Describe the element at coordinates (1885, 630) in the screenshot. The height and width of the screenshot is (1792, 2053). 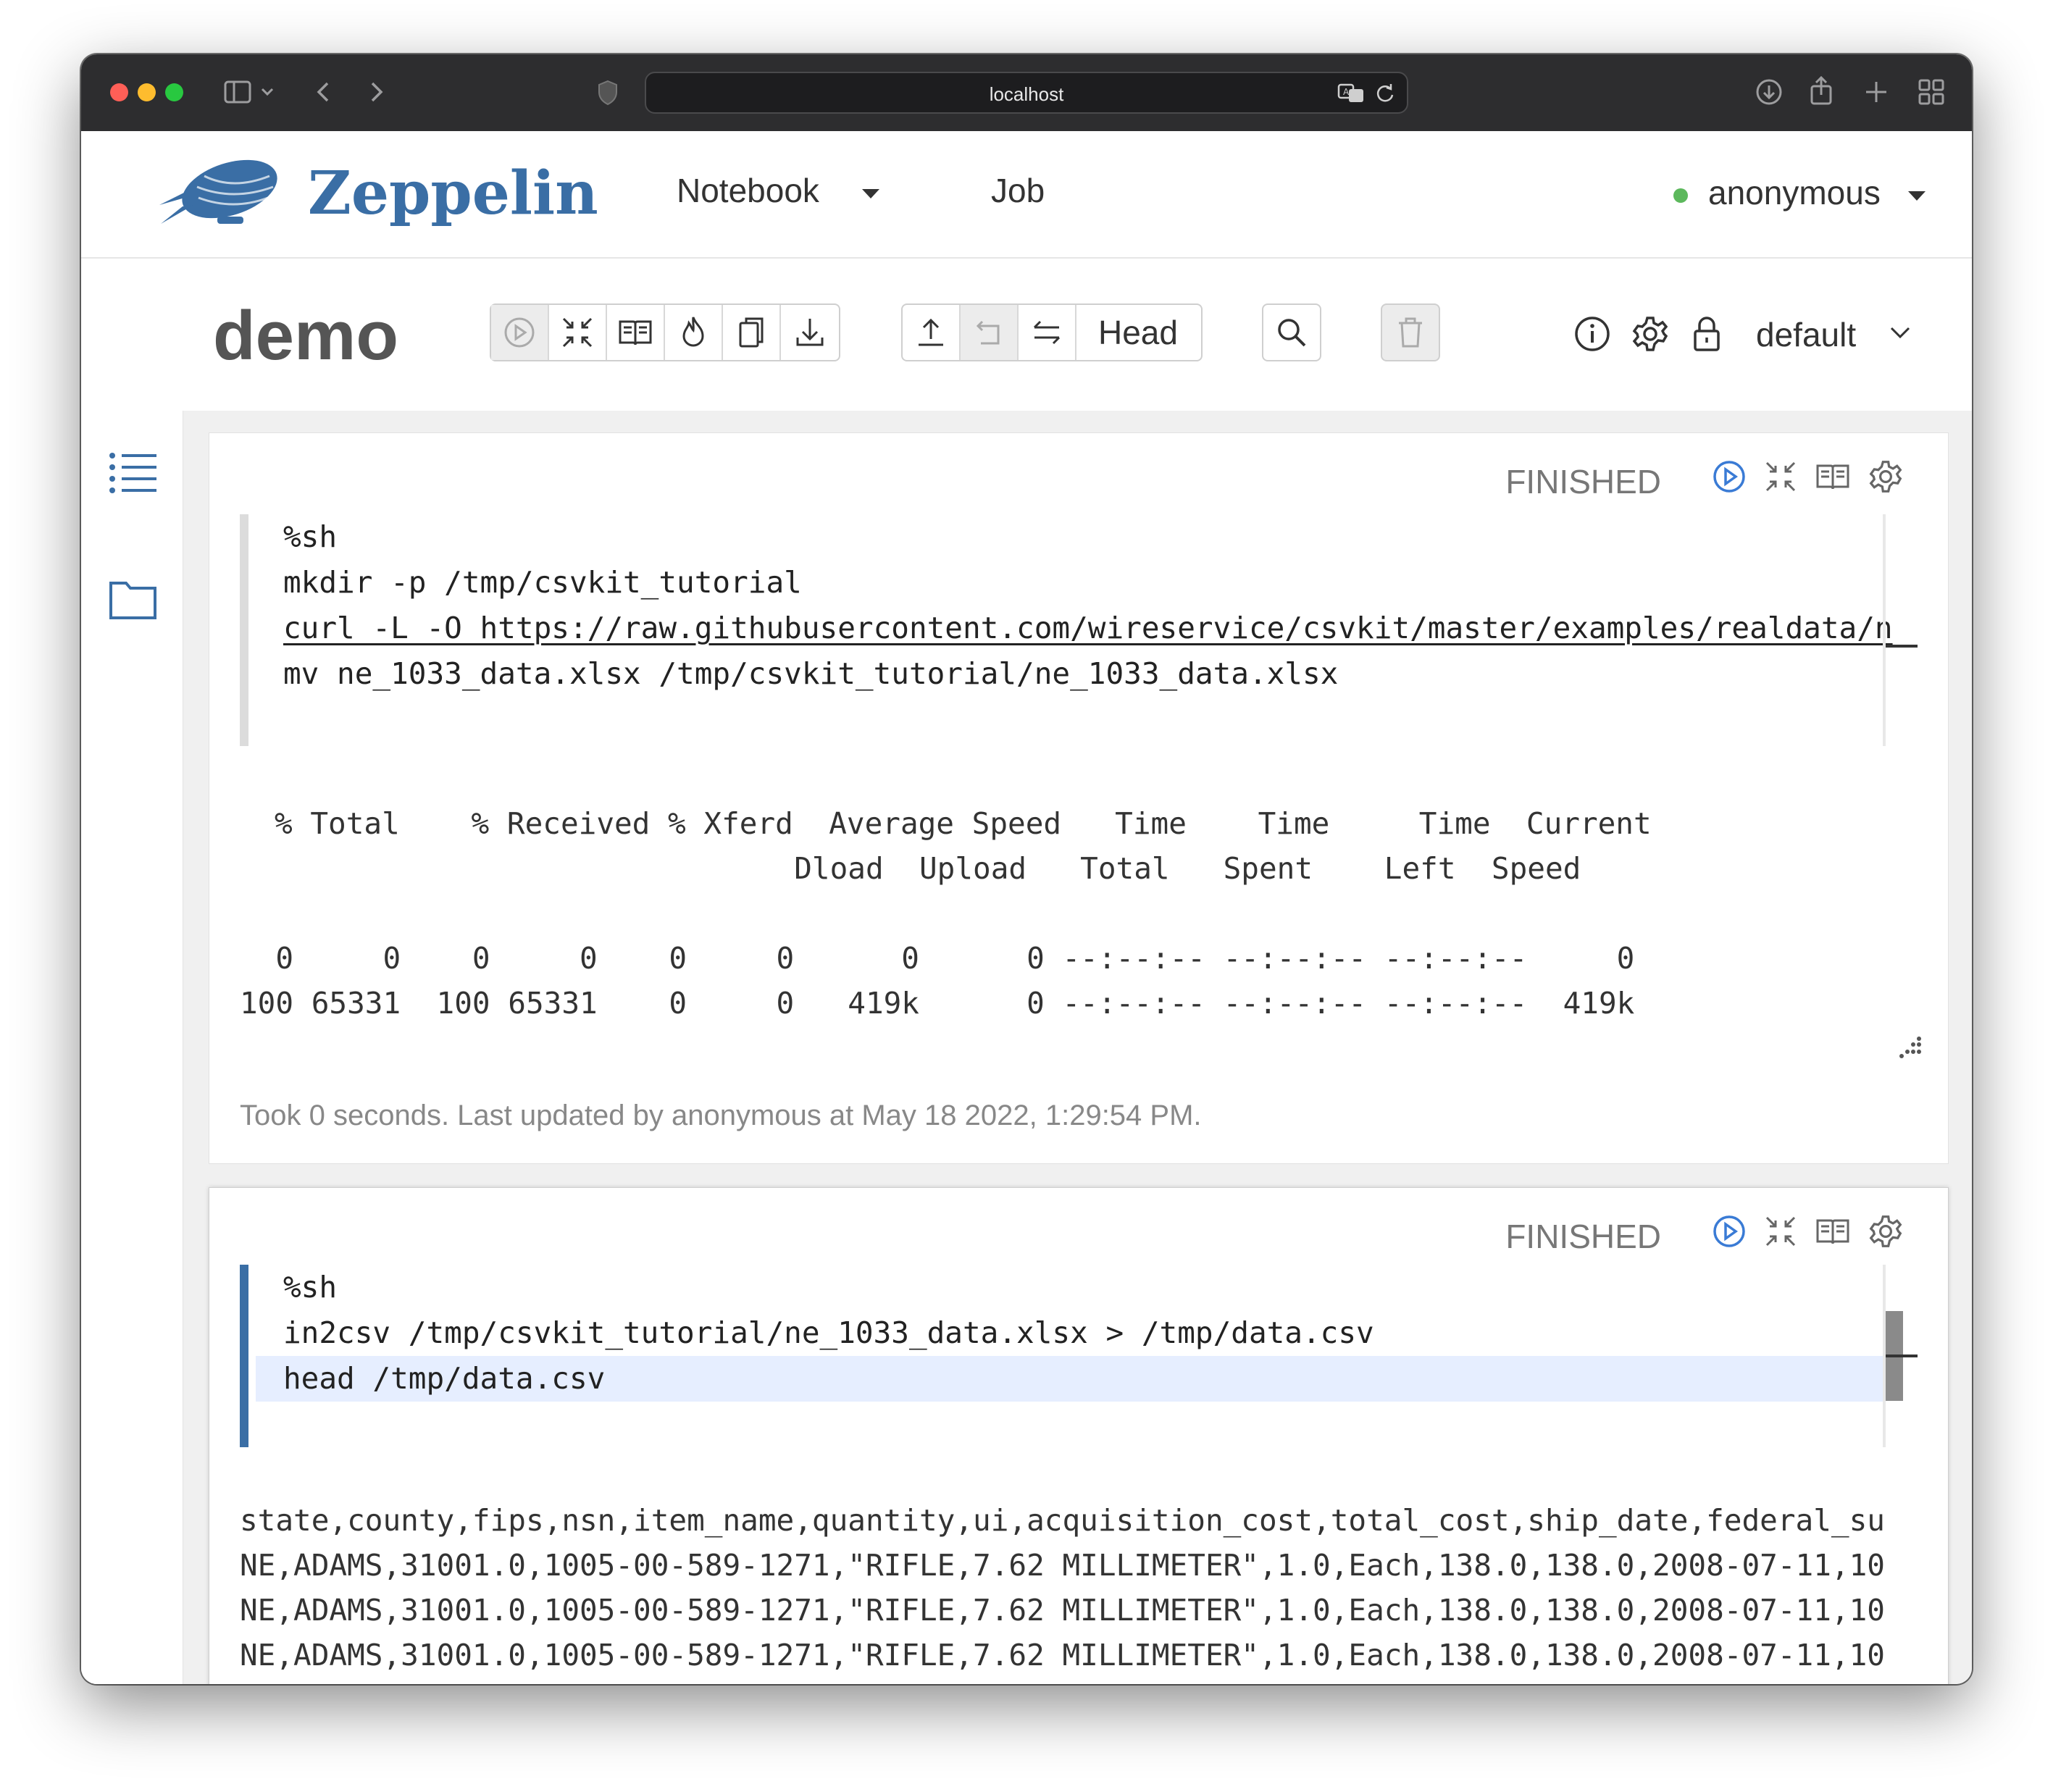
I see `editor-scrollbar` at that location.